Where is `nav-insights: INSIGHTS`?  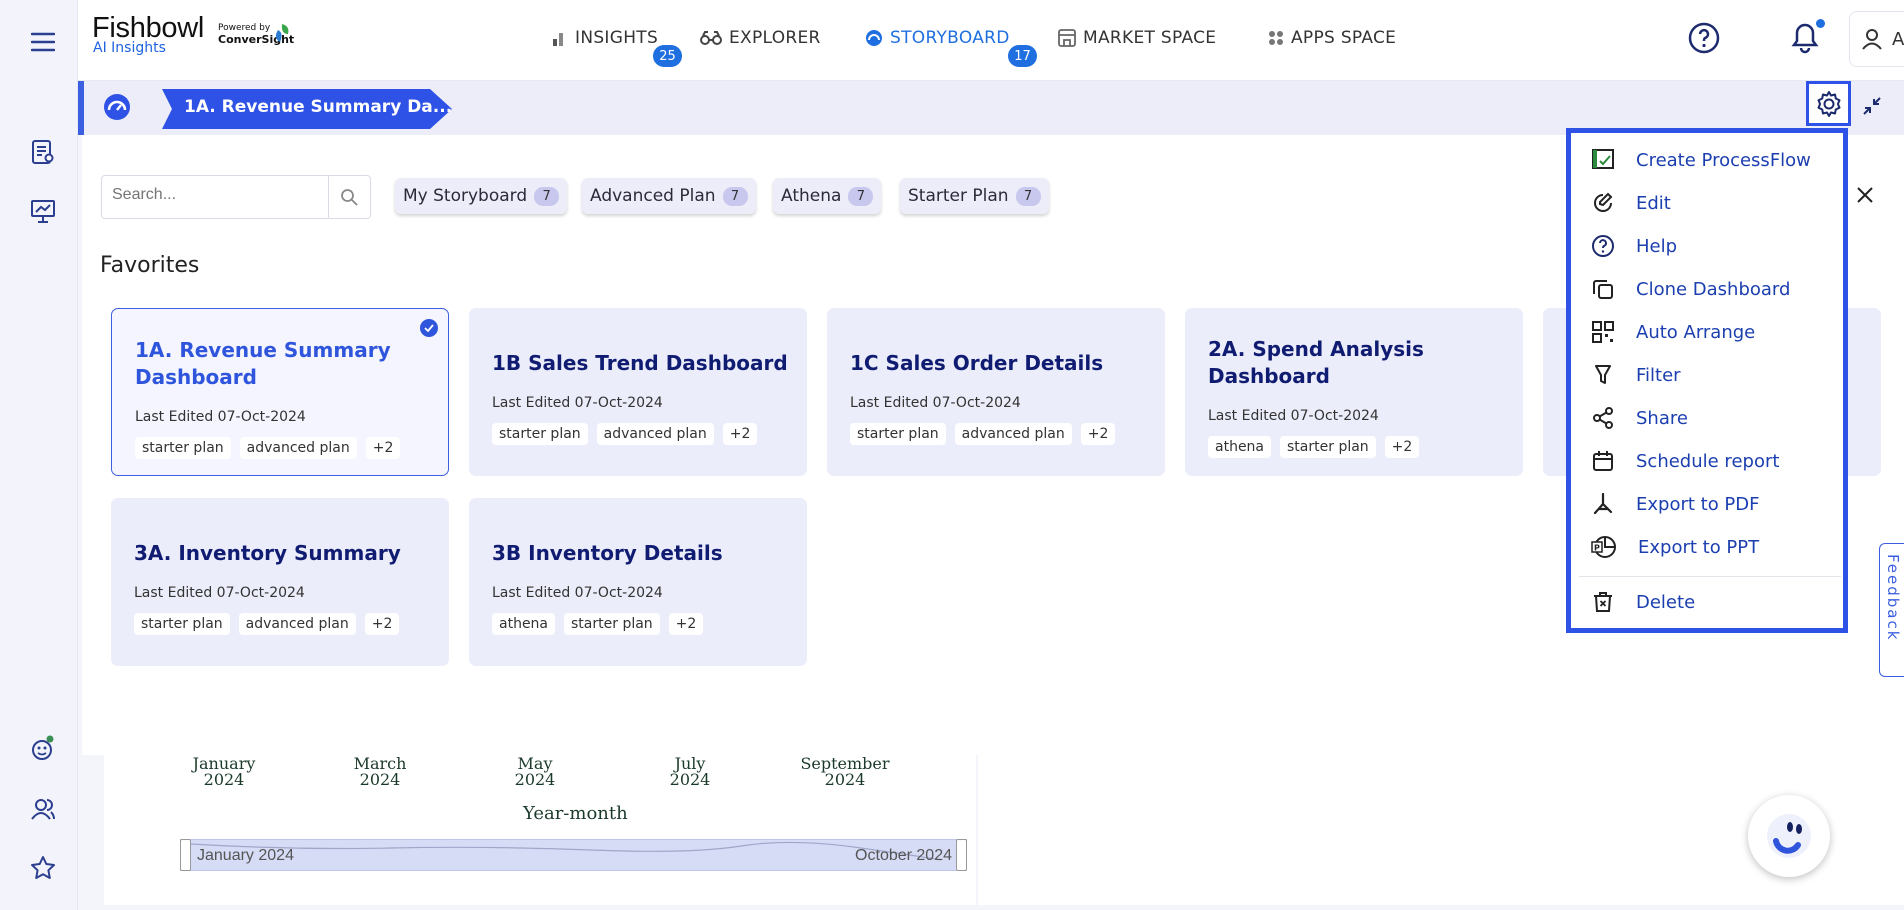 nav-insights: INSIGHTS is located at coordinates (605, 38).